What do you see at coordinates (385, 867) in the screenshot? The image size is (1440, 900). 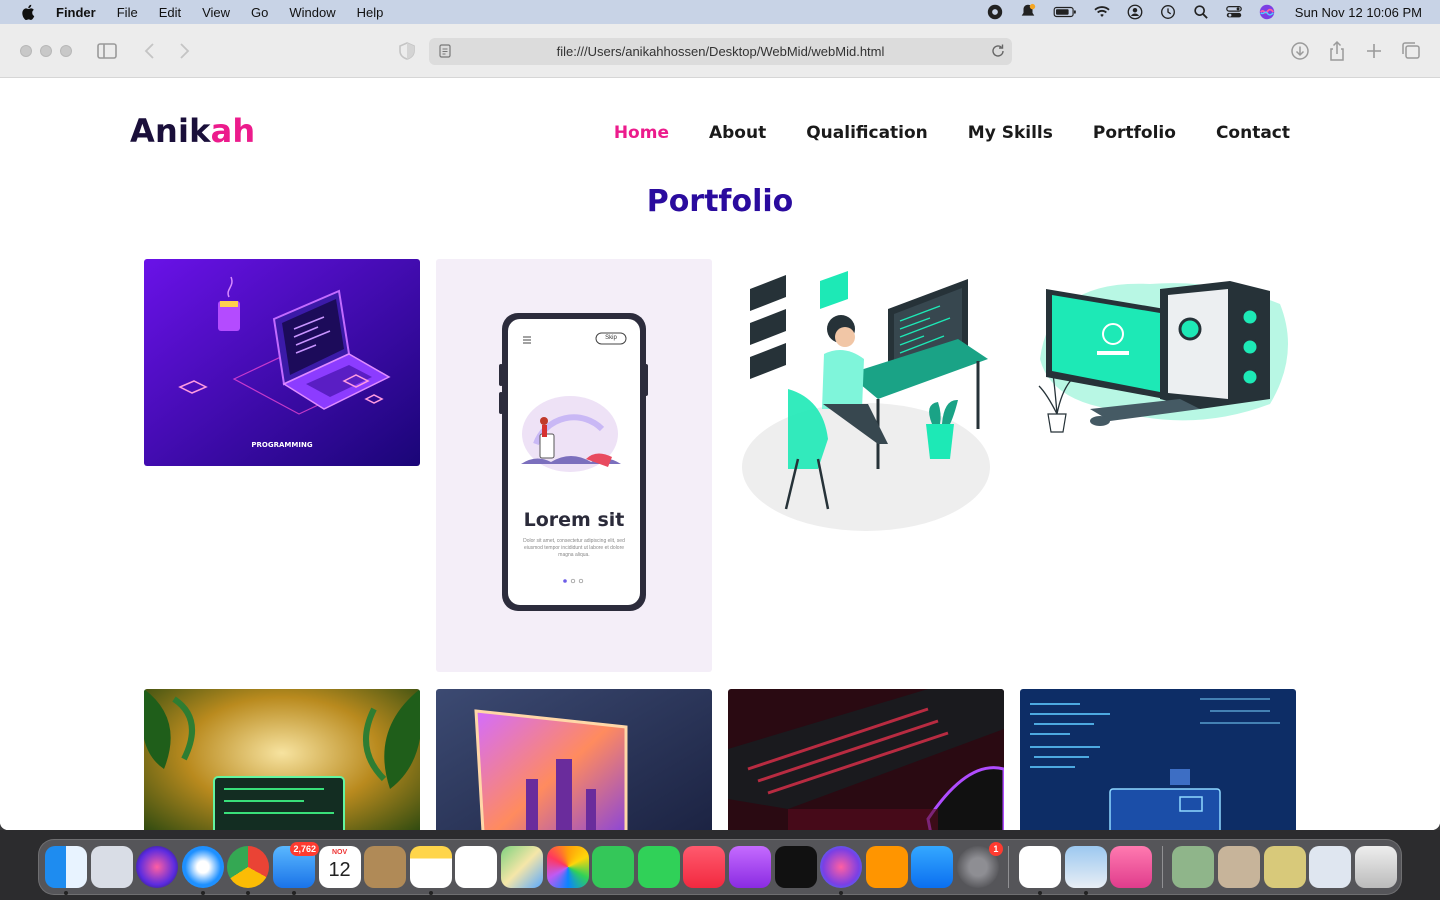 I see `contacts-icon` at bounding box center [385, 867].